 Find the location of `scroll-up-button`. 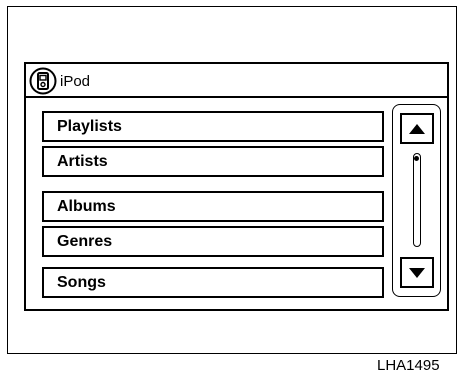

scroll-up-button is located at coordinates (417, 128).